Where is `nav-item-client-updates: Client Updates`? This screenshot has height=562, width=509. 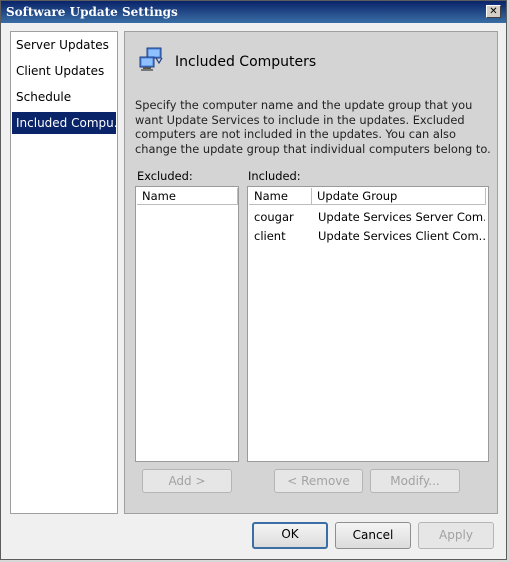
nav-item-client-updates: Client Updates is located at coordinates (64, 71).